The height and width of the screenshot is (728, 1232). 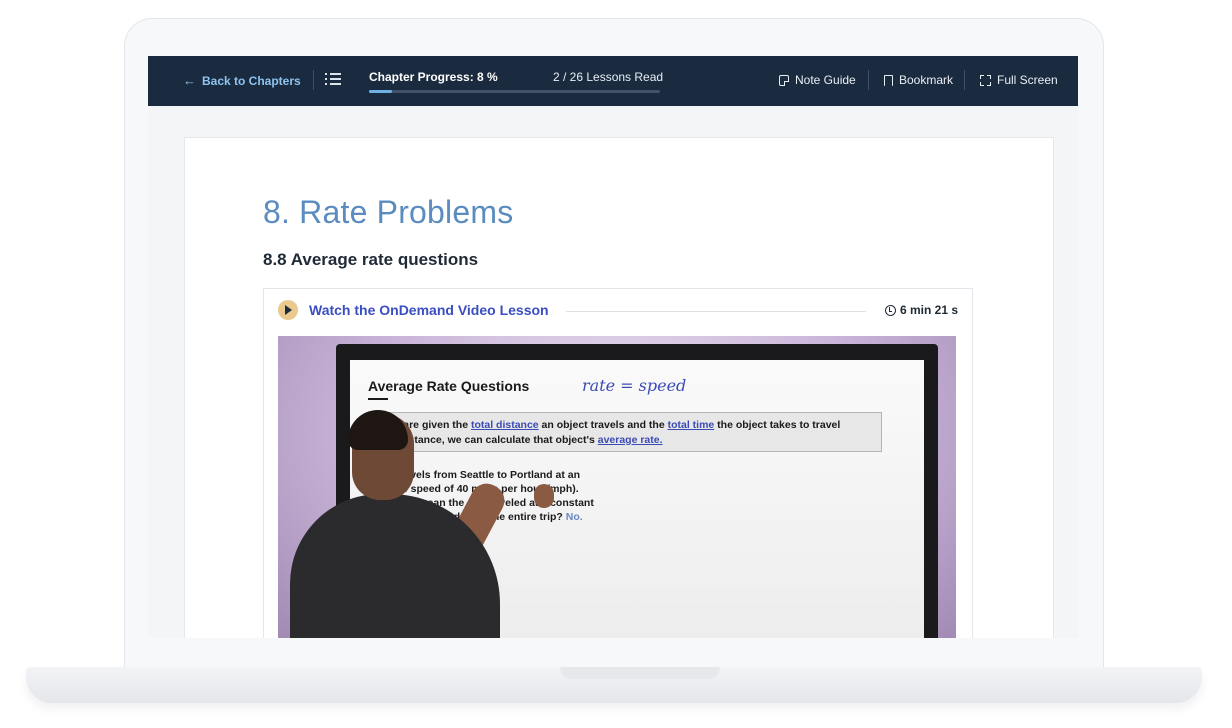 I want to click on bookmark-button: Bookmark, so click(x=918, y=80).